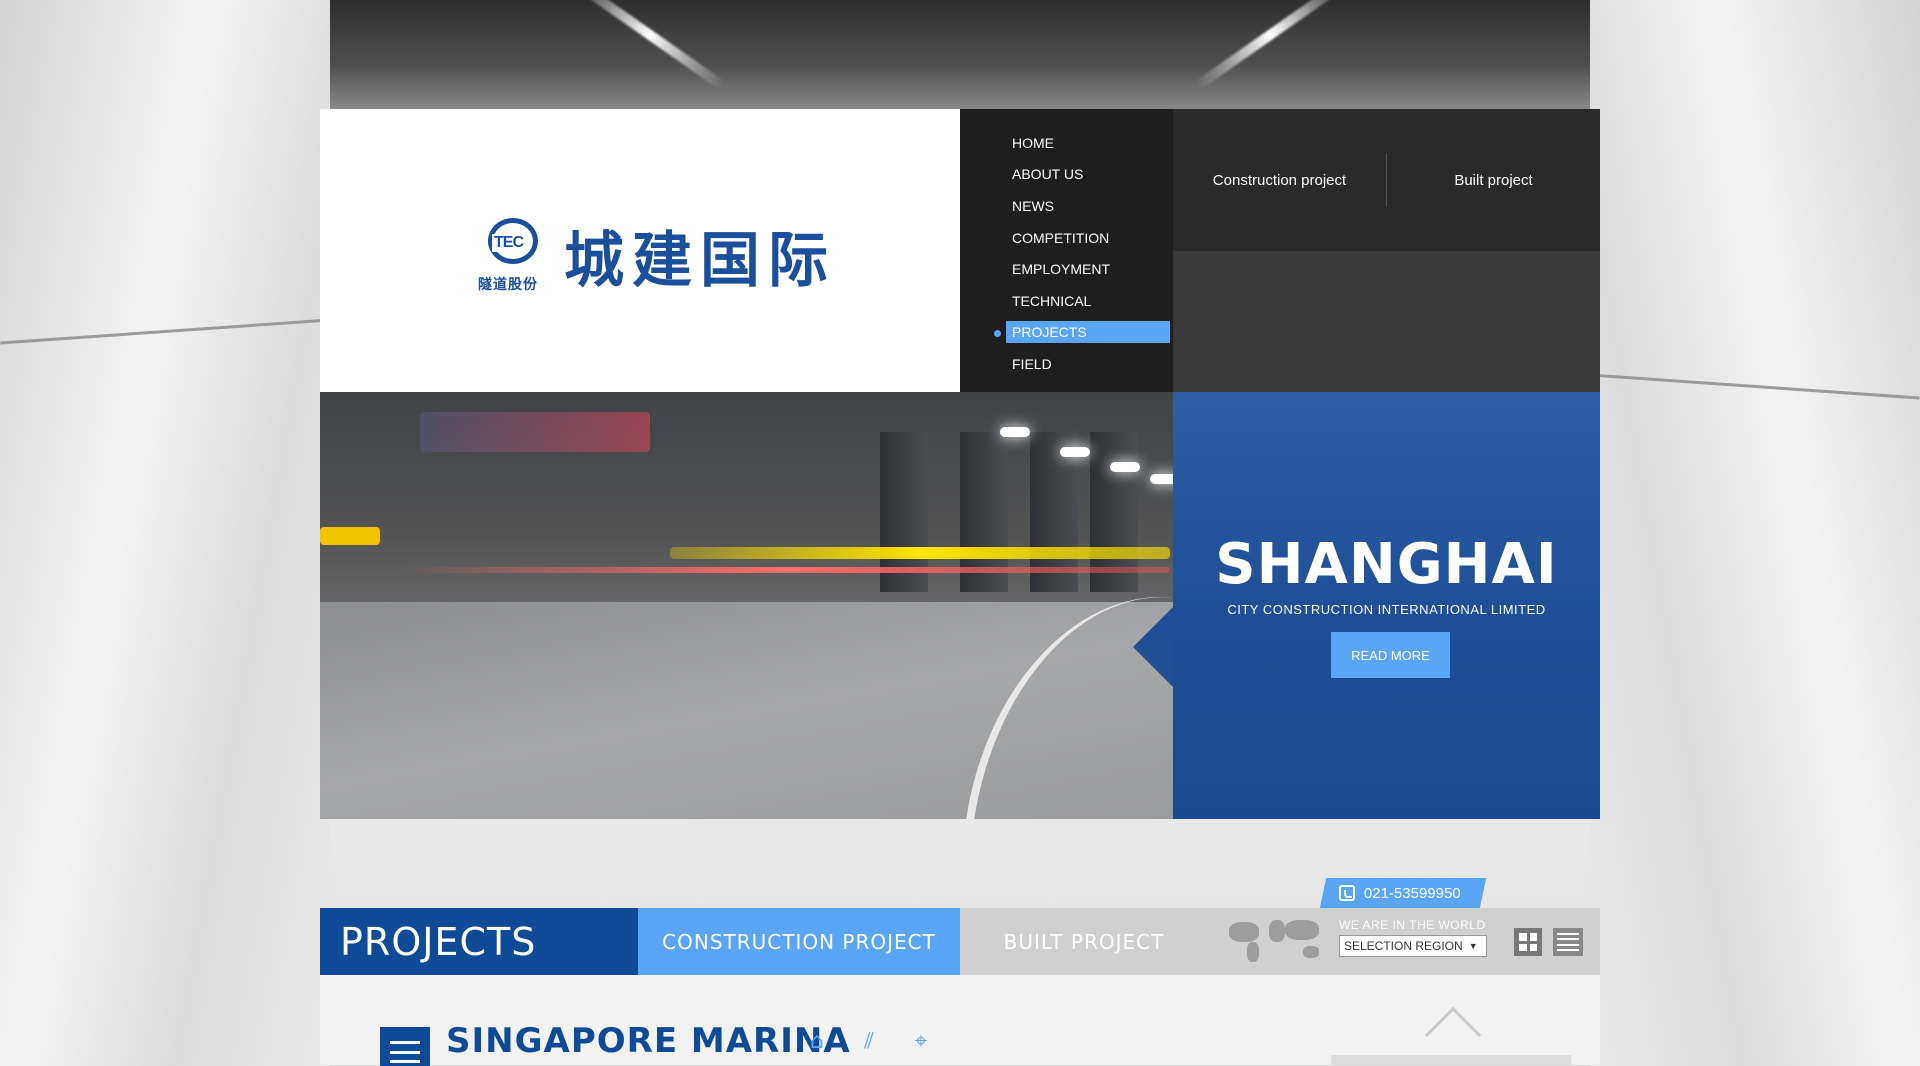  I want to click on nav-item-projects: PROJECTS, so click(1066, 333).